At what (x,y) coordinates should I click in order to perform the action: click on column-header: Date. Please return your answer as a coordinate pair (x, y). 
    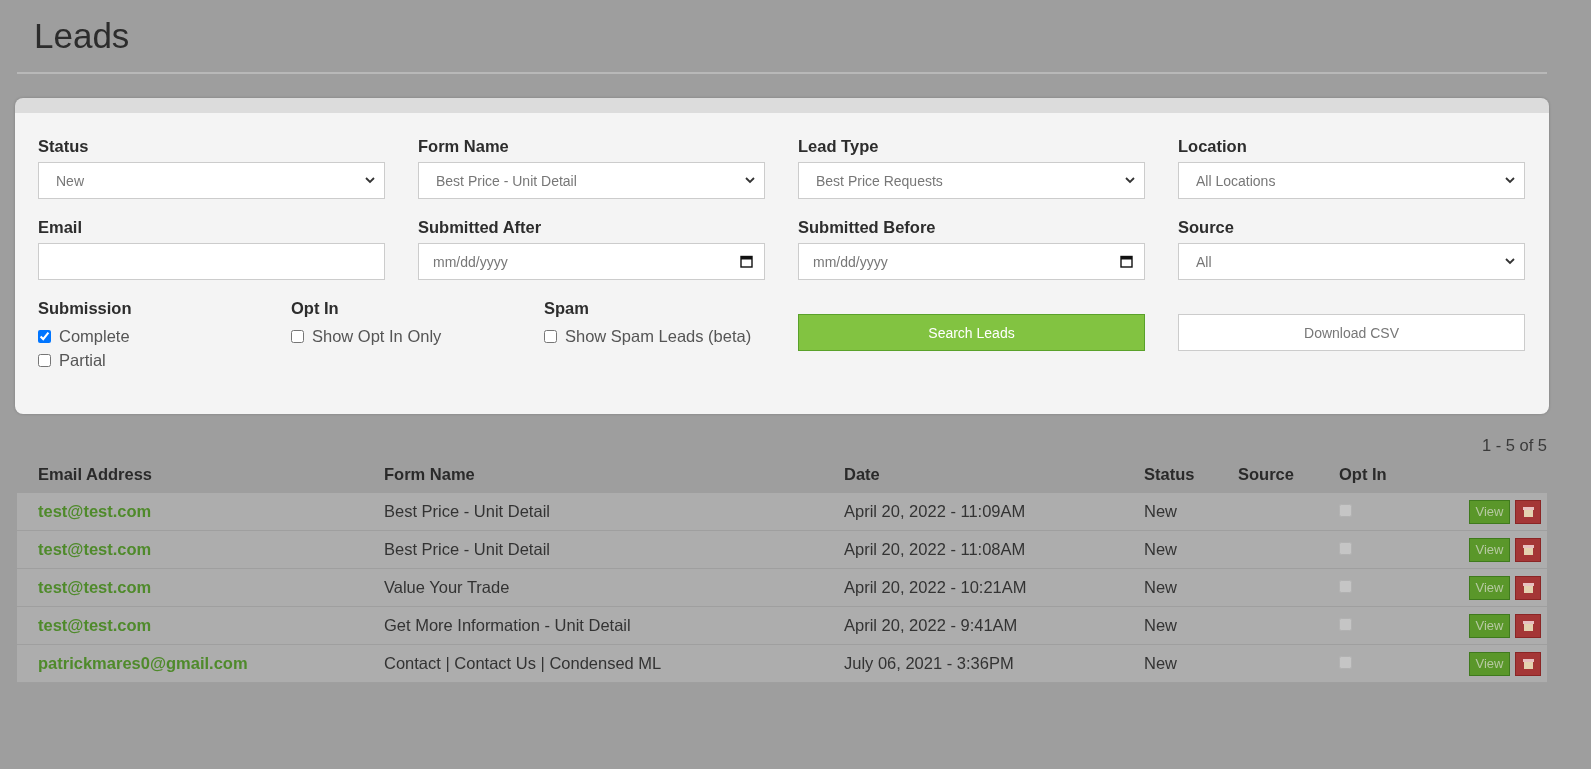
    Looking at the image, I should click on (862, 474).